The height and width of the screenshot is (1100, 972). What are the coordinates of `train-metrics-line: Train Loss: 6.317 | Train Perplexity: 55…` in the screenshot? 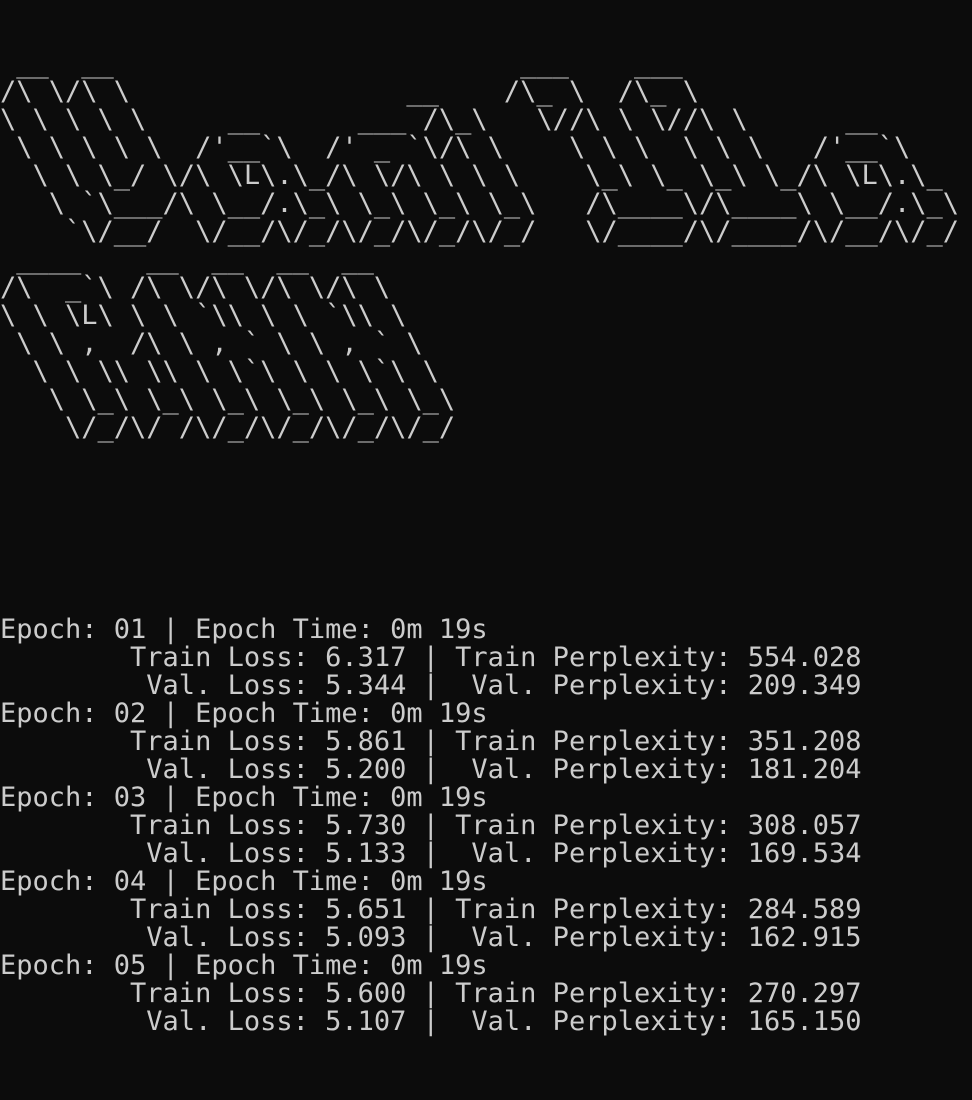 It's located at (431, 657).